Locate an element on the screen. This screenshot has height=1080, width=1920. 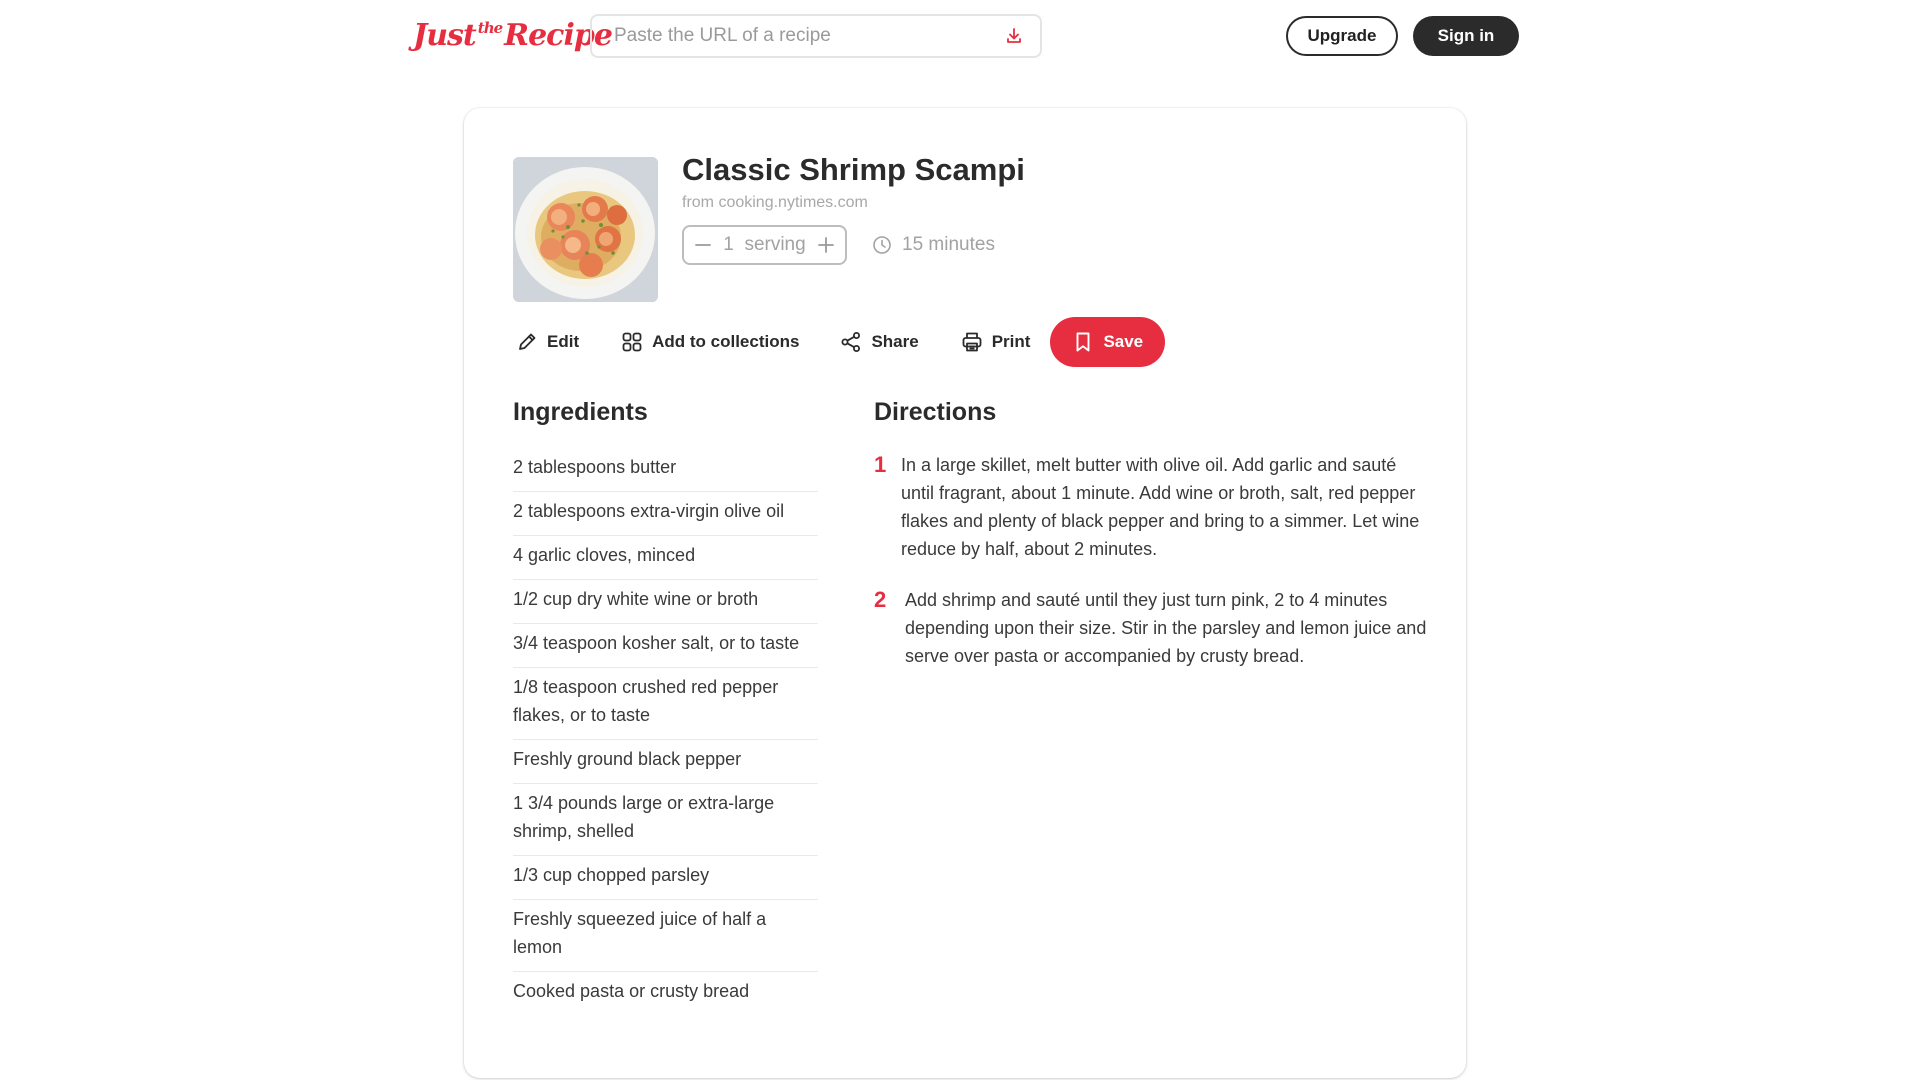
recipe-title: Classic Shrimp Scampi is located at coordinates (853, 169).